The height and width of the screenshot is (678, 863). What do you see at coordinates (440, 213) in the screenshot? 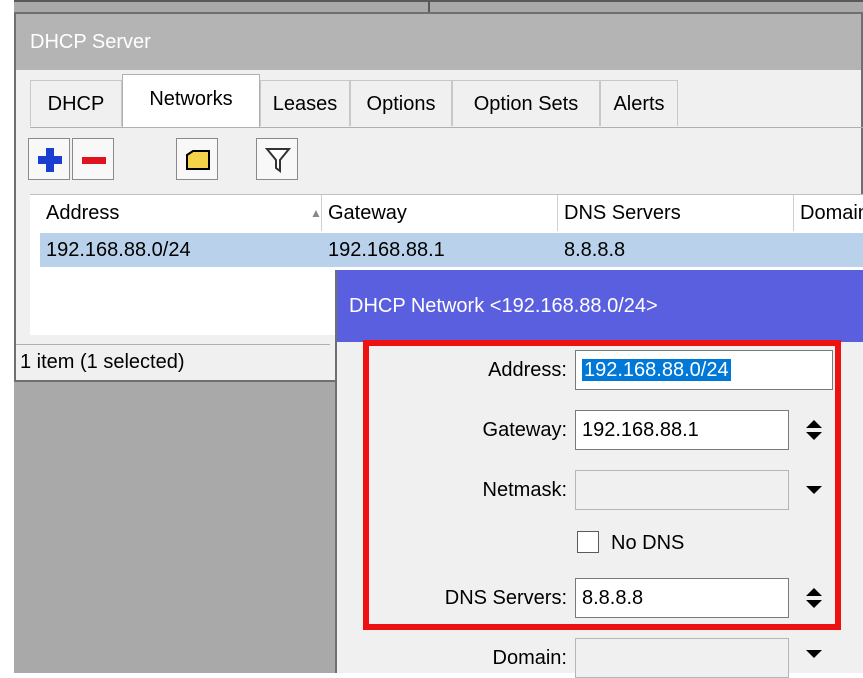
I see `column-header-gateway: Gateway` at bounding box center [440, 213].